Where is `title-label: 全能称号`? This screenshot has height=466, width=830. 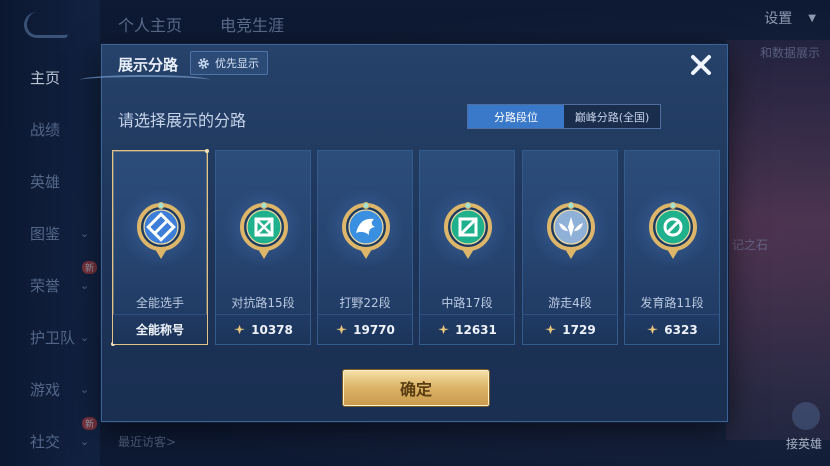
title-label: 全能称号 is located at coordinates (159, 330).